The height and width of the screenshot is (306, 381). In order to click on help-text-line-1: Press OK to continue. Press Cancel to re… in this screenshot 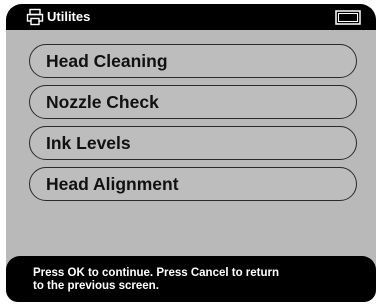, I will do `click(156, 273)`.